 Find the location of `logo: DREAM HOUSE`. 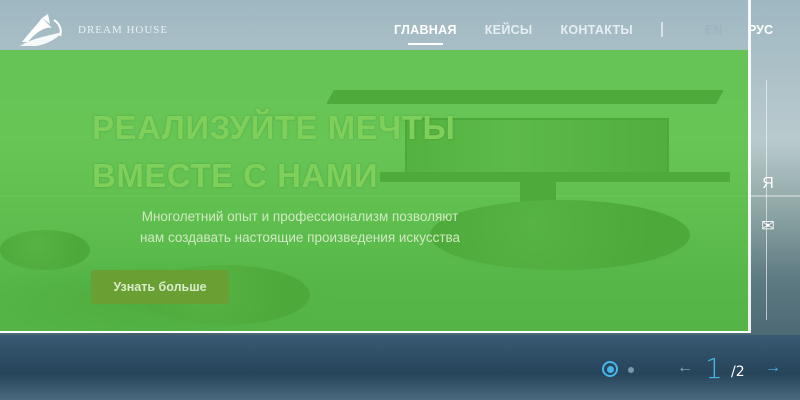

logo: DREAM HOUSE is located at coordinates (93, 30).